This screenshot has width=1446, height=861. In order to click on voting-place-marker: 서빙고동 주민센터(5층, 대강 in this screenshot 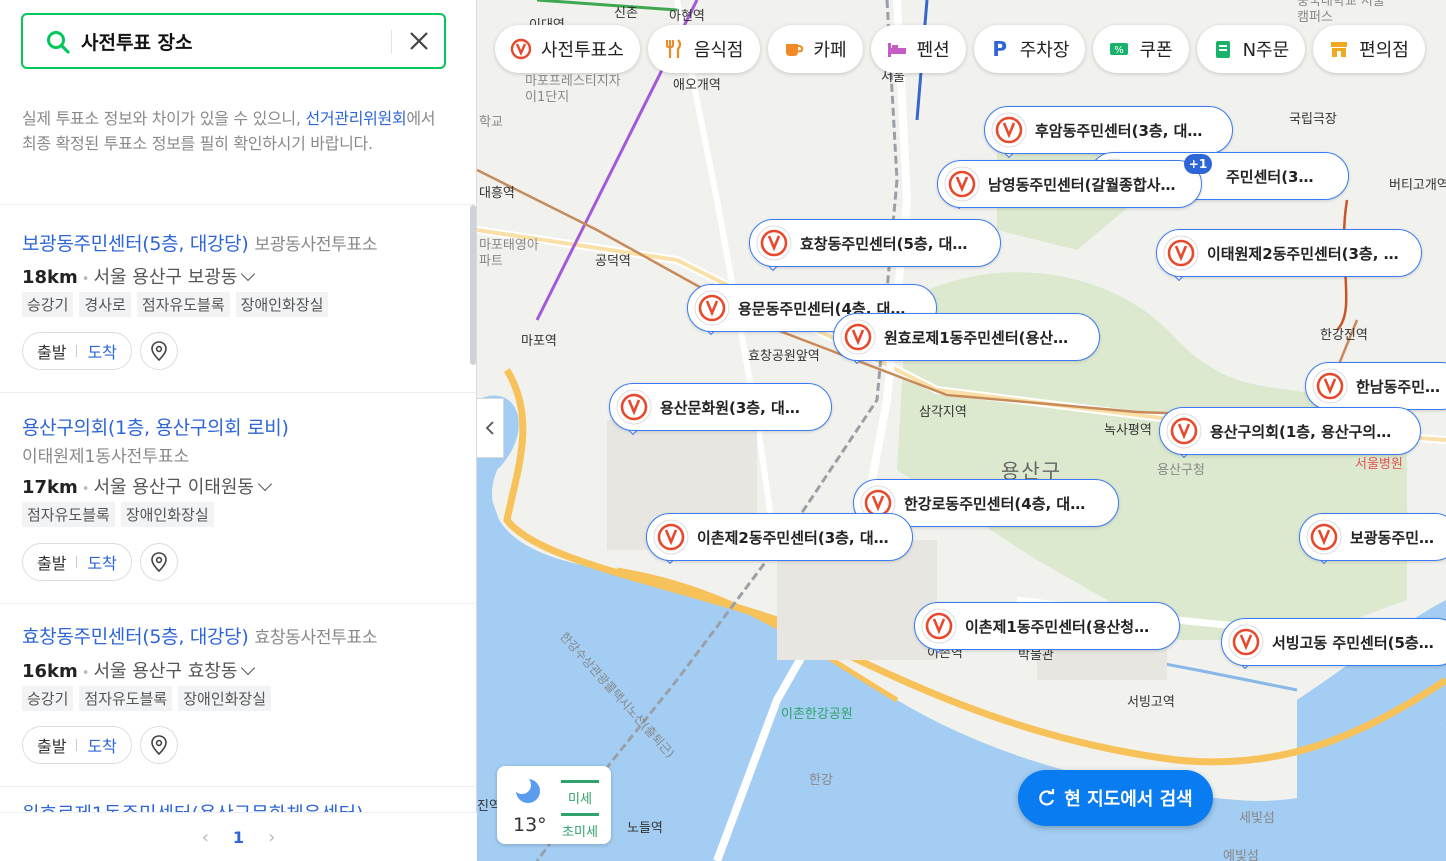, I will do `click(1333, 642)`.